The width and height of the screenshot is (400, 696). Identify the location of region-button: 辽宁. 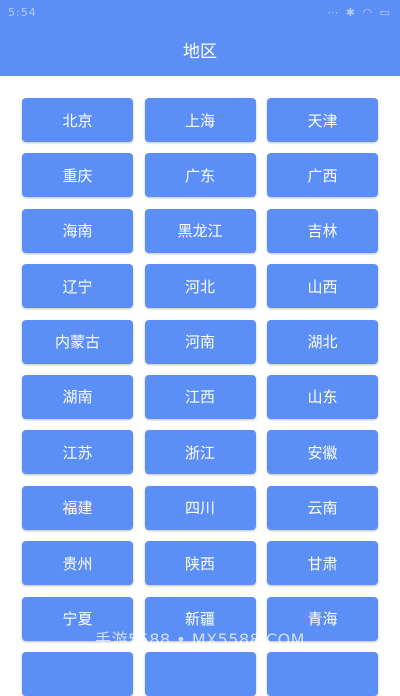
(77, 286).